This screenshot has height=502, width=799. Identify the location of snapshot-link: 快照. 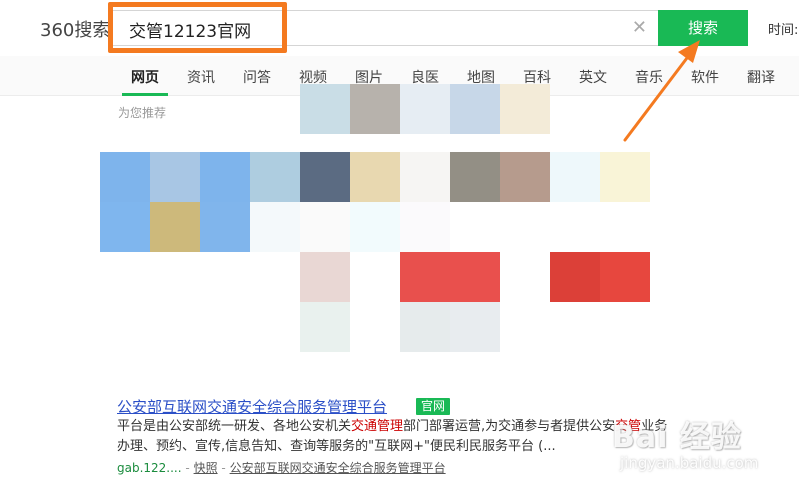
(206, 468).